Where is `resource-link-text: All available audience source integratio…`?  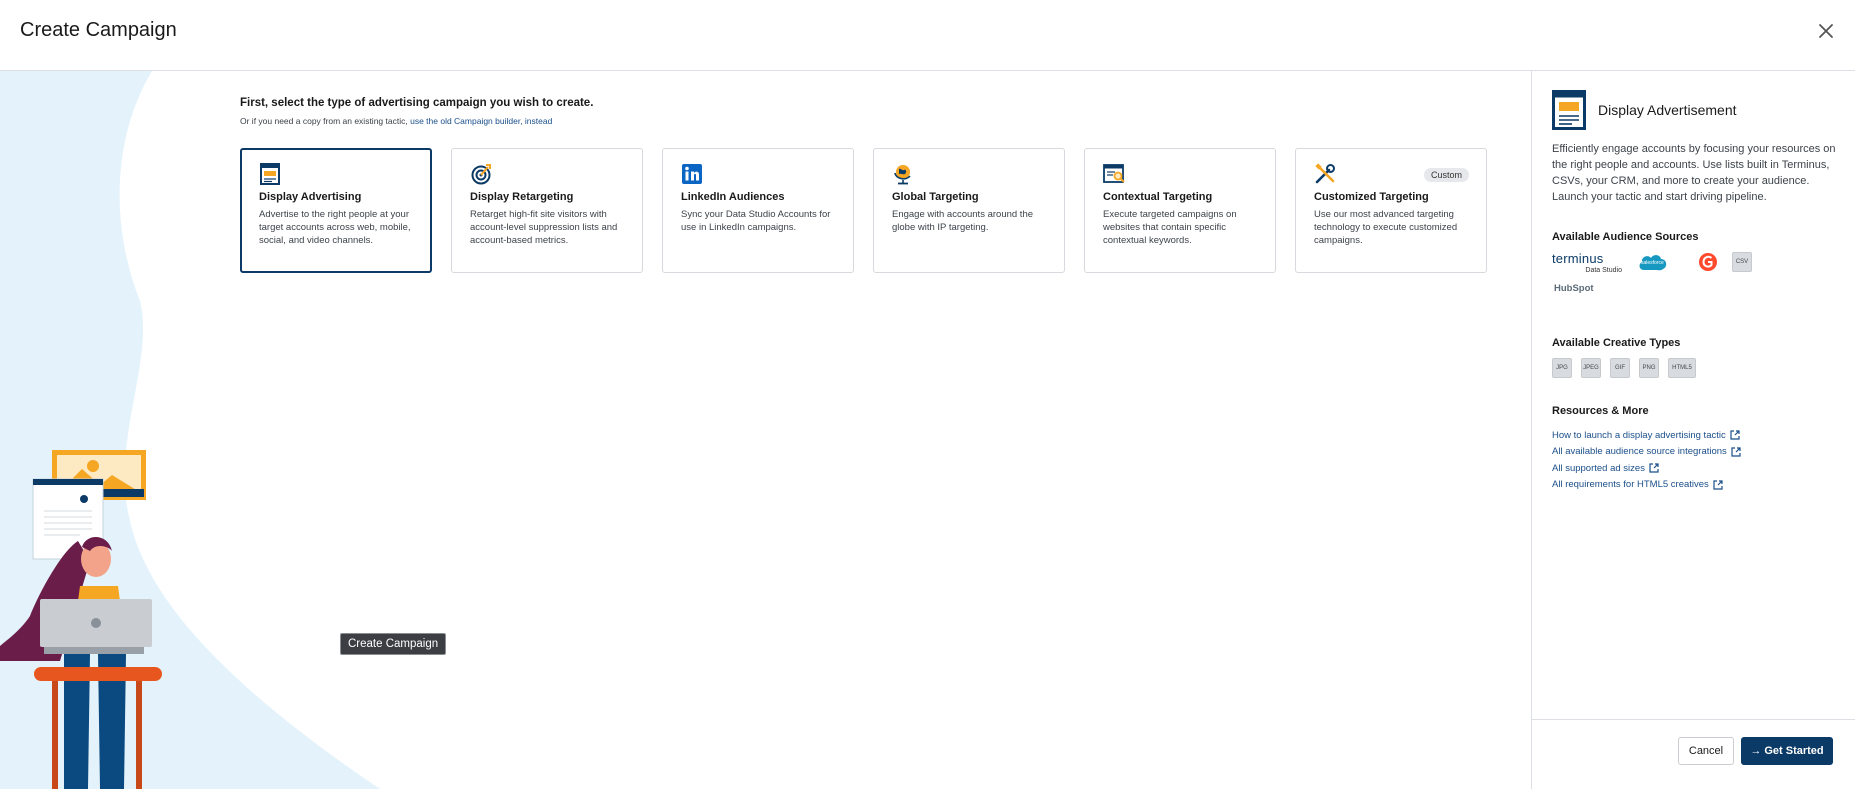
resource-link-text: All available audience source integratio… is located at coordinates (1639, 452).